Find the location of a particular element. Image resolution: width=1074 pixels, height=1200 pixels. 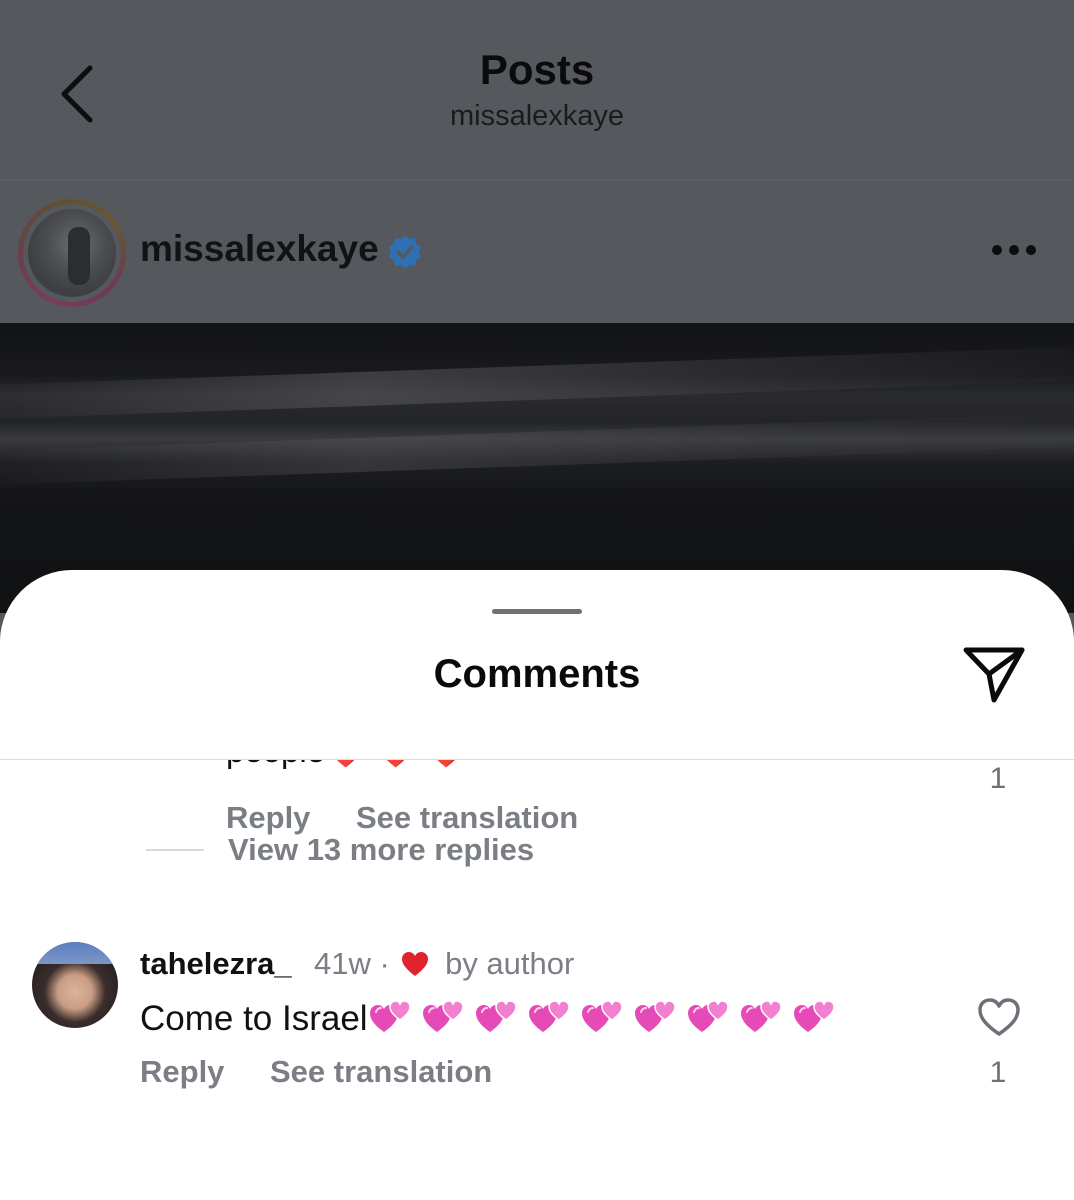

post-author-avatar is located at coordinates (72, 253).